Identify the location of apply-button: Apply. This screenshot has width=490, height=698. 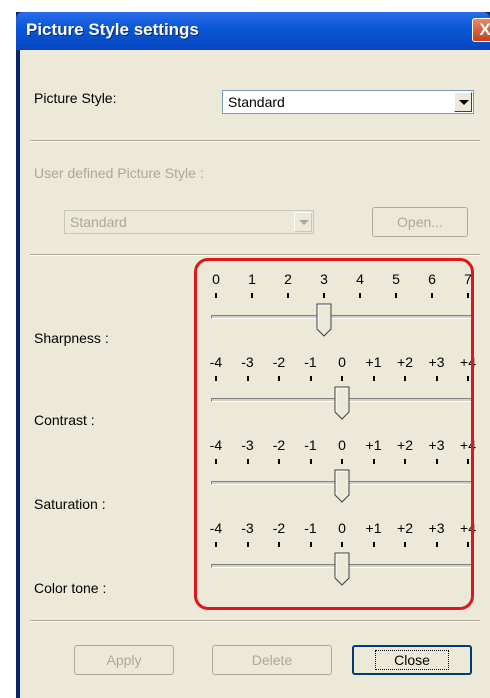
(124, 660).